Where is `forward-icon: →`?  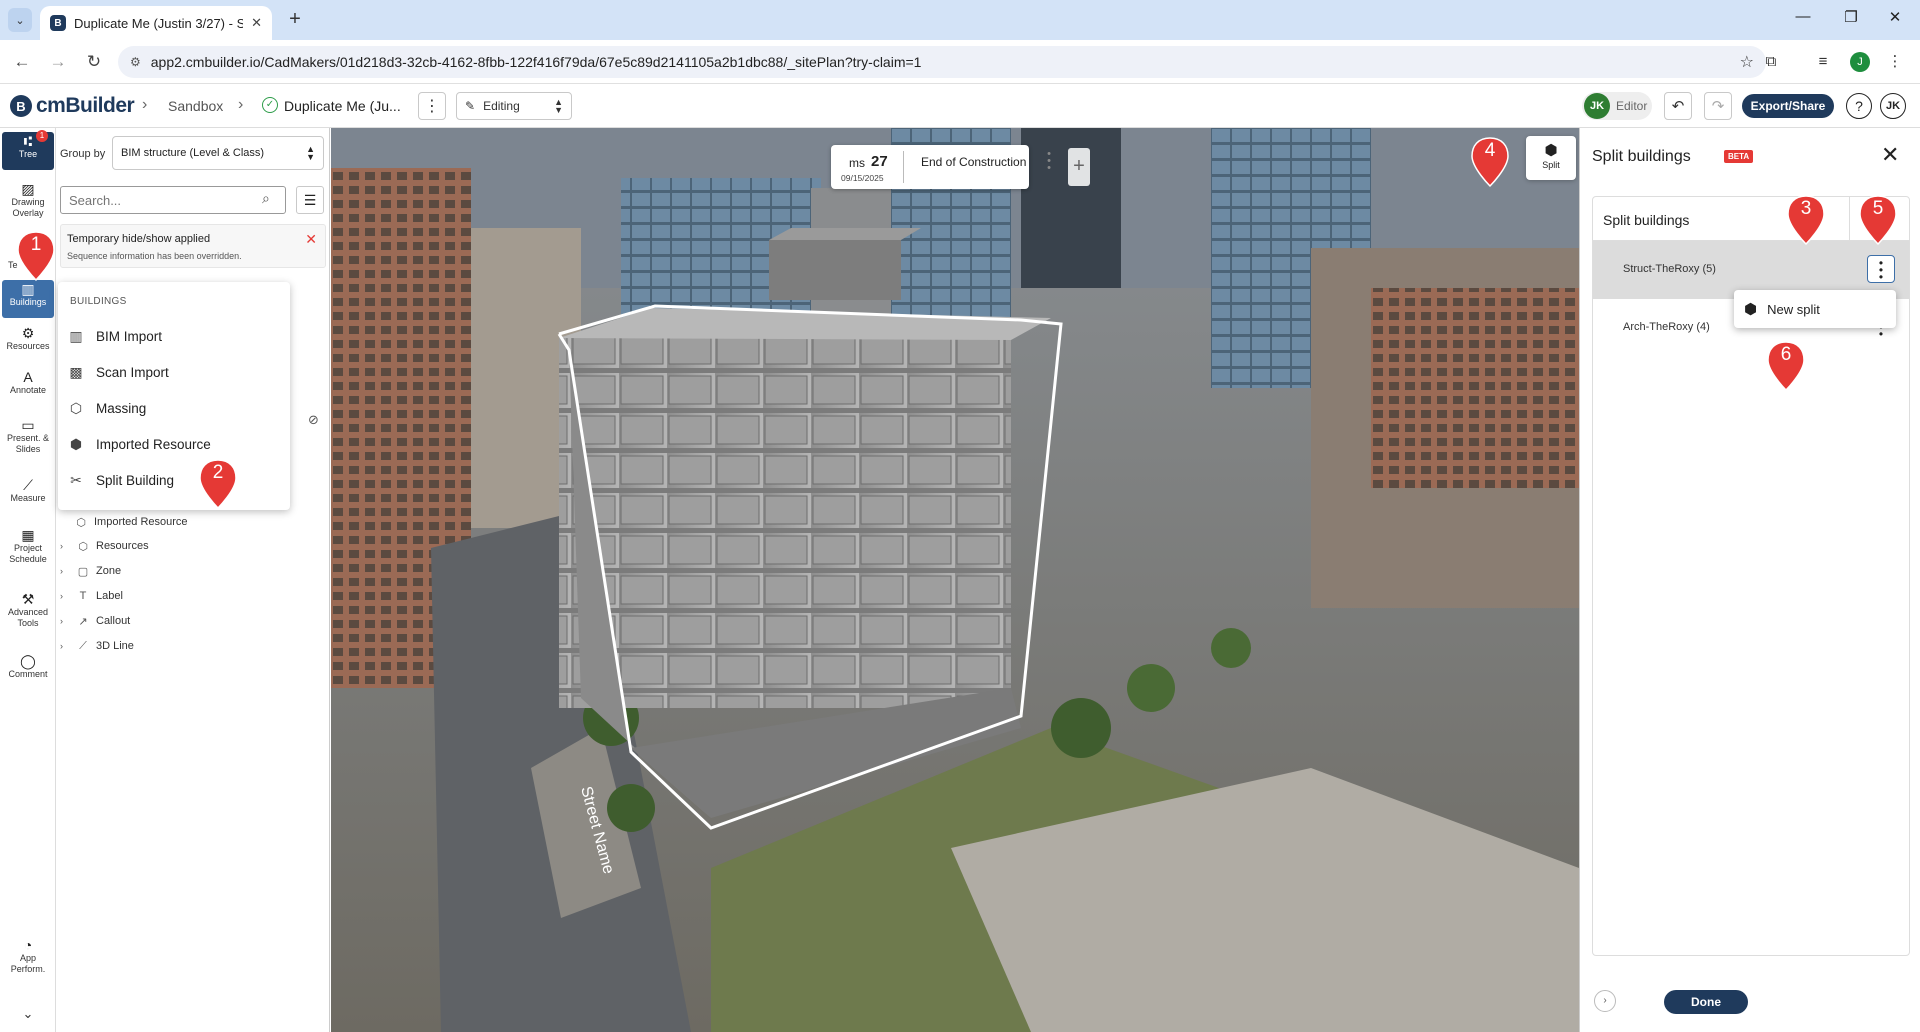
forward-icon: → is located at coordinates (58, 62).